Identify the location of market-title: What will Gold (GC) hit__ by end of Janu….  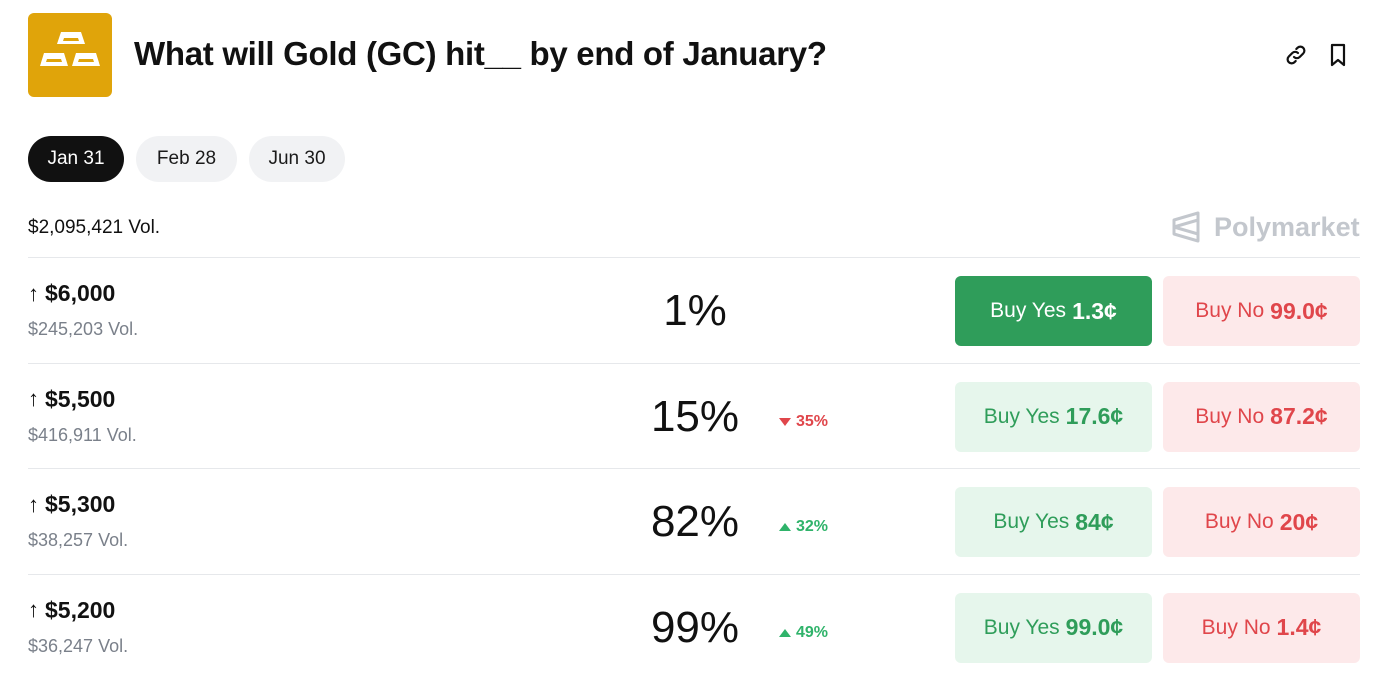
(480, 53).